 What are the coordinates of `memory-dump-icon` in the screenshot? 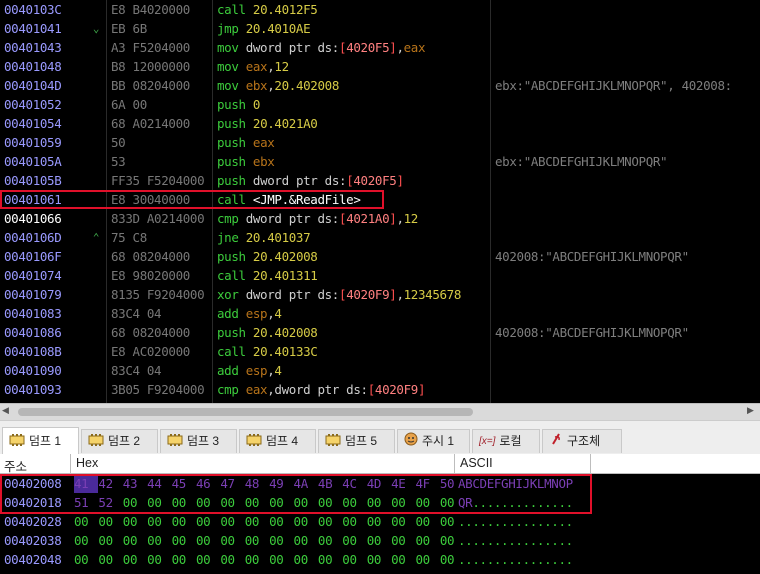 It's located at (254, 442).